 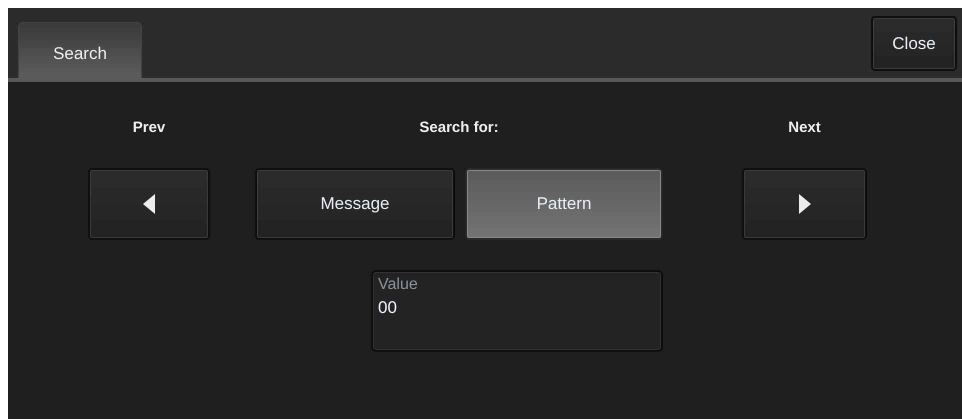 What do you see at coordinates (80, 50) in the screenshot?
I see `search-tab: Search` at bounding box center [80, 50].